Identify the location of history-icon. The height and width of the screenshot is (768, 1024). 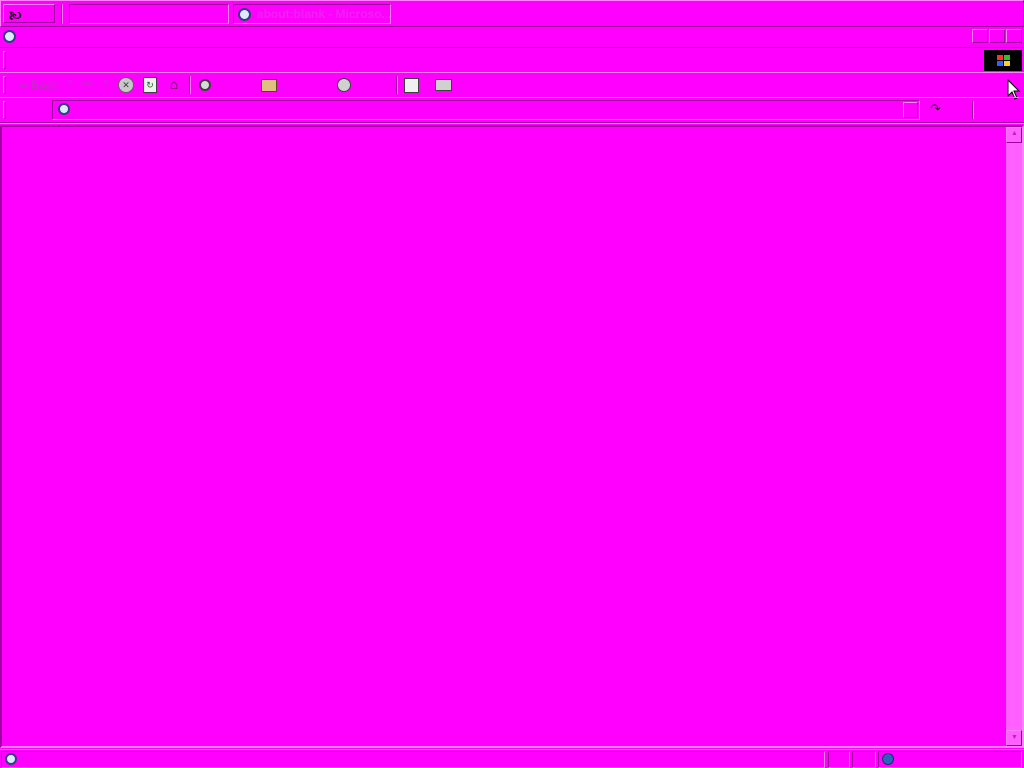
(344, 85).